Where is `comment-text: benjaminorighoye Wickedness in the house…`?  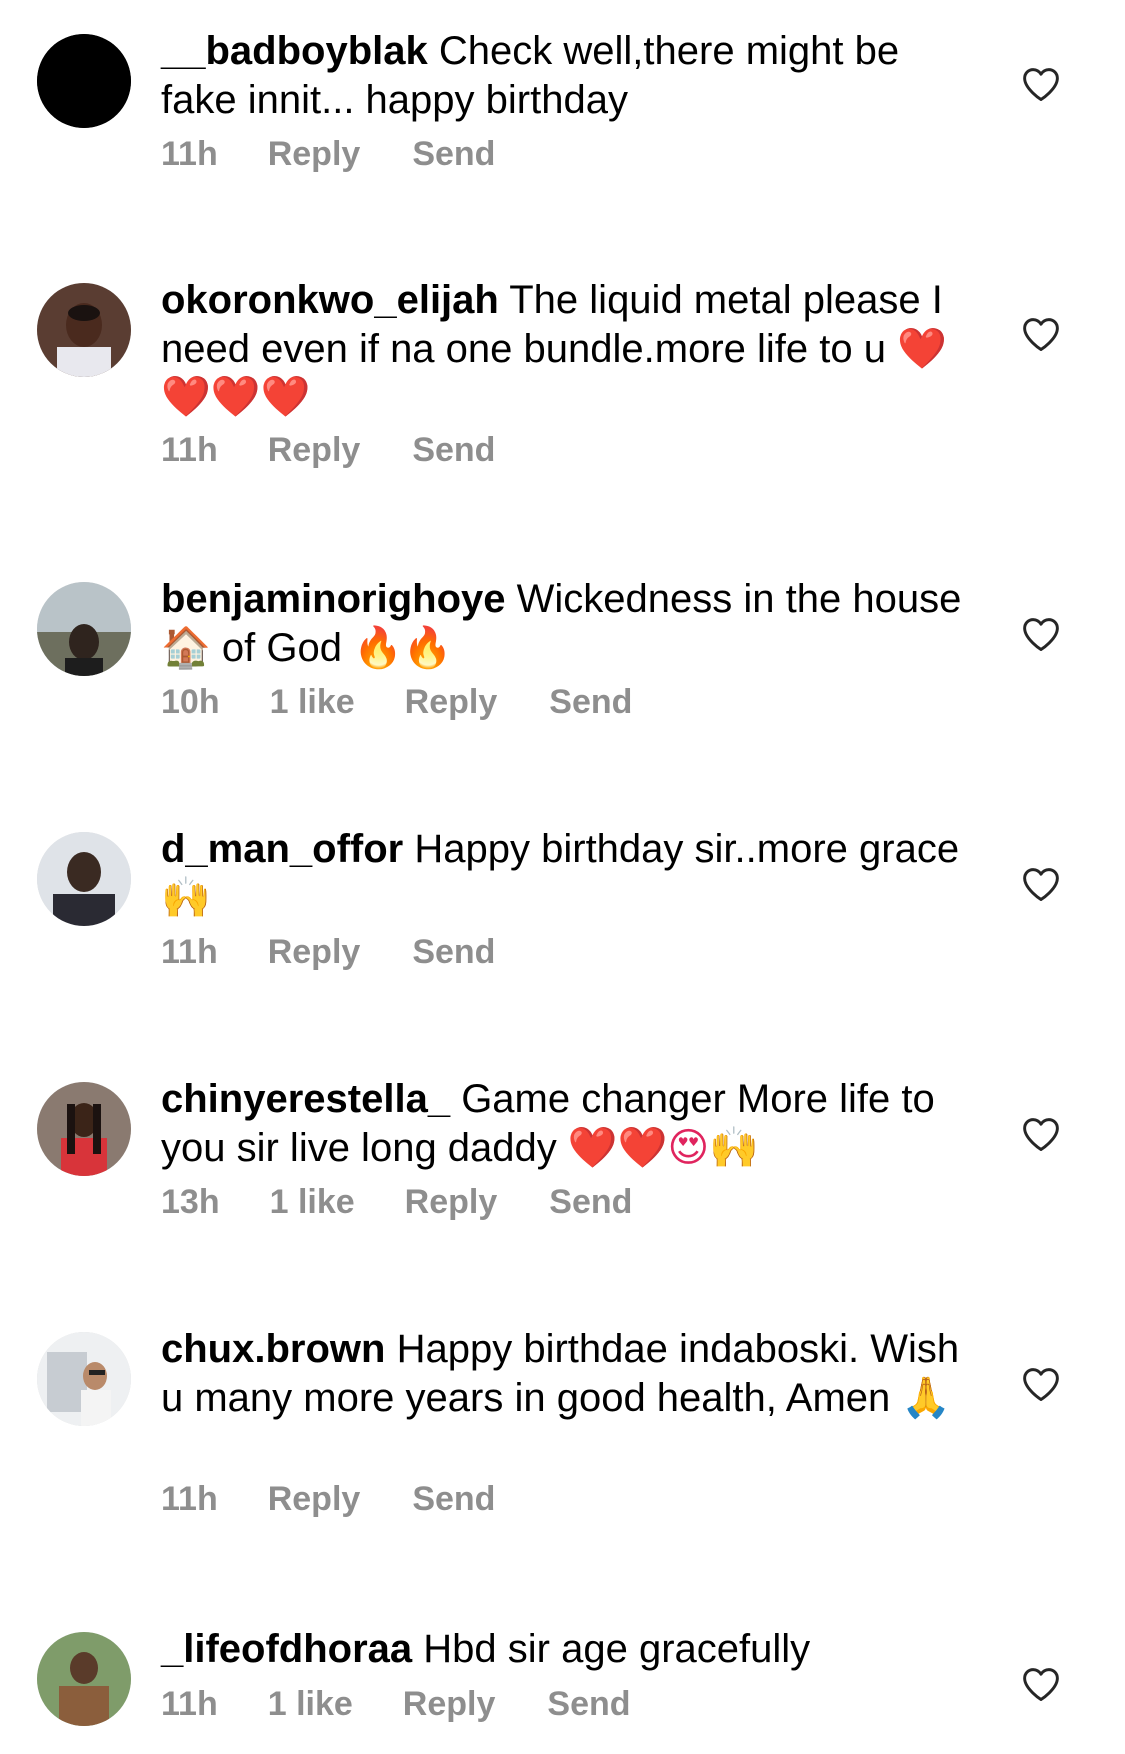
comment-text: benjaminorighoye Wickedness in the house… is located at coordinates (567, 623).